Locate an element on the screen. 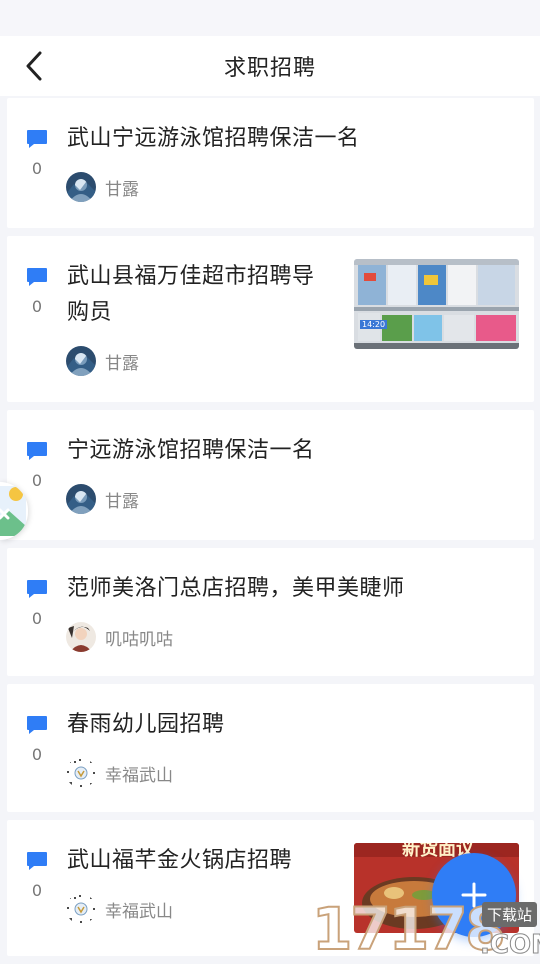  watermark-domain: .COM is located at coordinates (510, 945).